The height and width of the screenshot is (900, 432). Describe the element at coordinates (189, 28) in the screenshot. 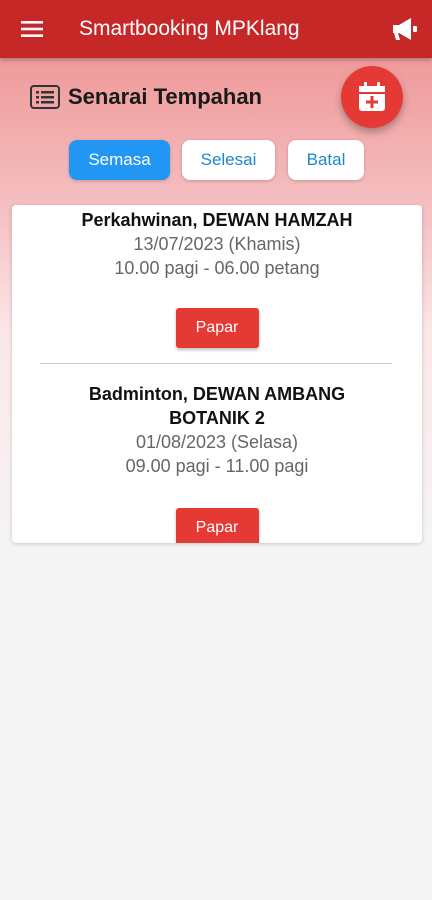

I see `app-title: Smartbooking MPKlang` at that location.